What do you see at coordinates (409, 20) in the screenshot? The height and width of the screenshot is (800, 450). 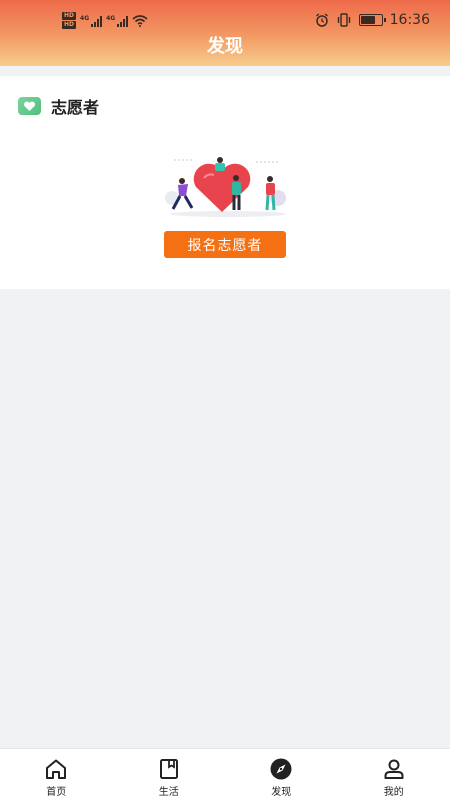 I see `clock: 16:36` at bounding box center [409, 20].